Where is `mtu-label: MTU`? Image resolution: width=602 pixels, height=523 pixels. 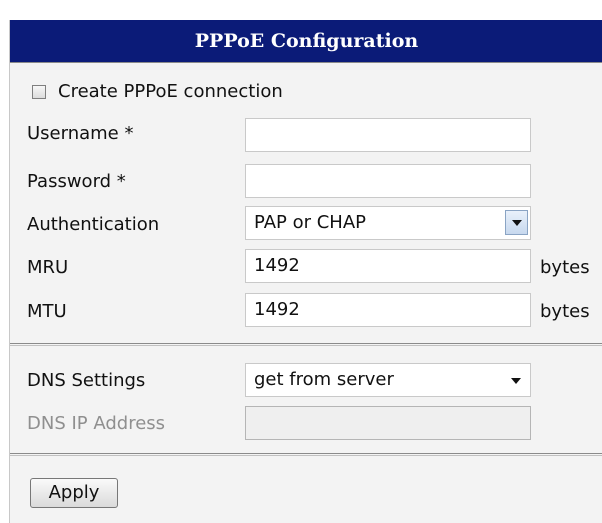 mtu-label: MTU is located at coordinates (47, 311).